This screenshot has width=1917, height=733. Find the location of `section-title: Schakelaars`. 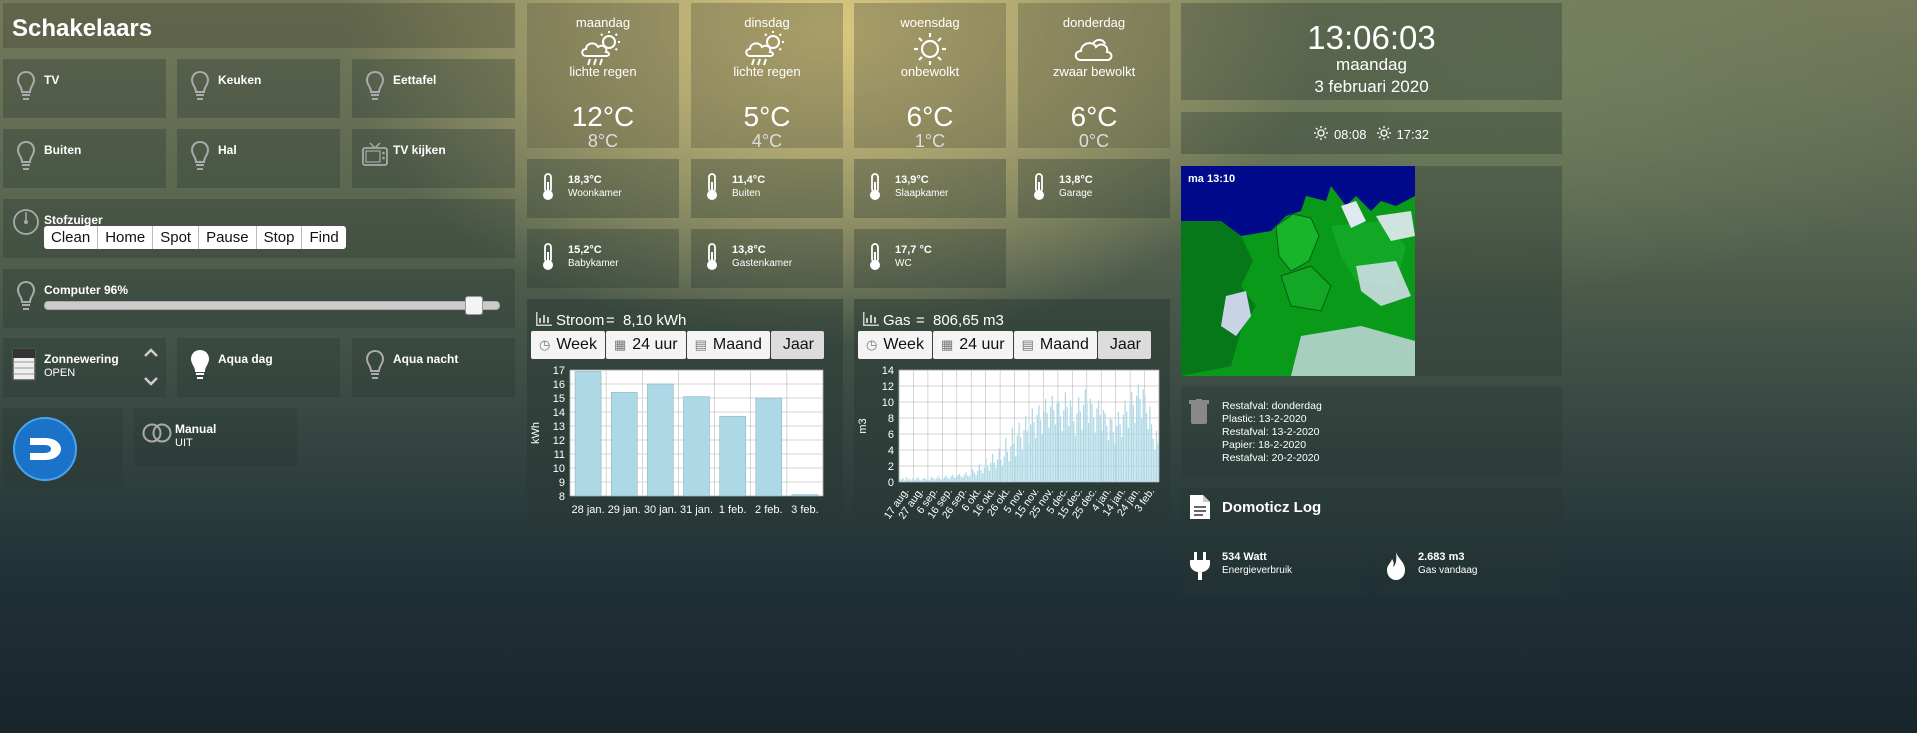

section-title: Schakelaars is located at coordinates (82, 28).